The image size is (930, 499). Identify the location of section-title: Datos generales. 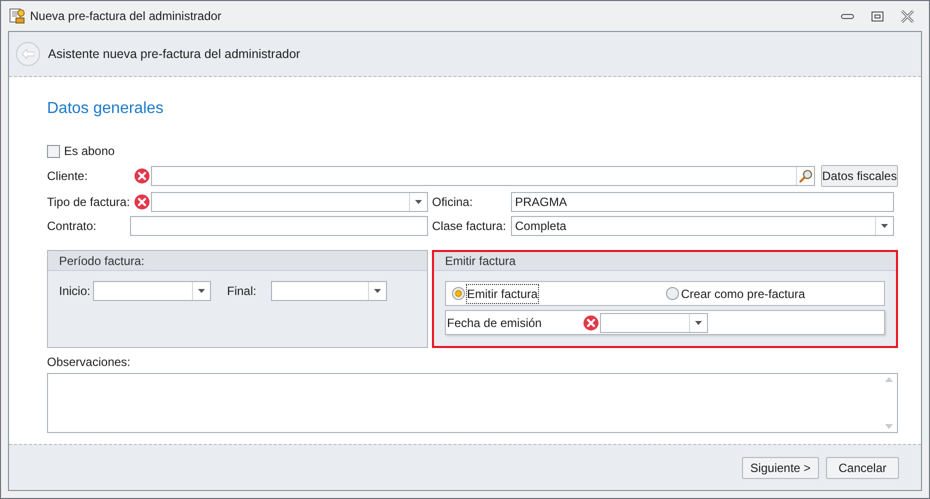
(105, 109).